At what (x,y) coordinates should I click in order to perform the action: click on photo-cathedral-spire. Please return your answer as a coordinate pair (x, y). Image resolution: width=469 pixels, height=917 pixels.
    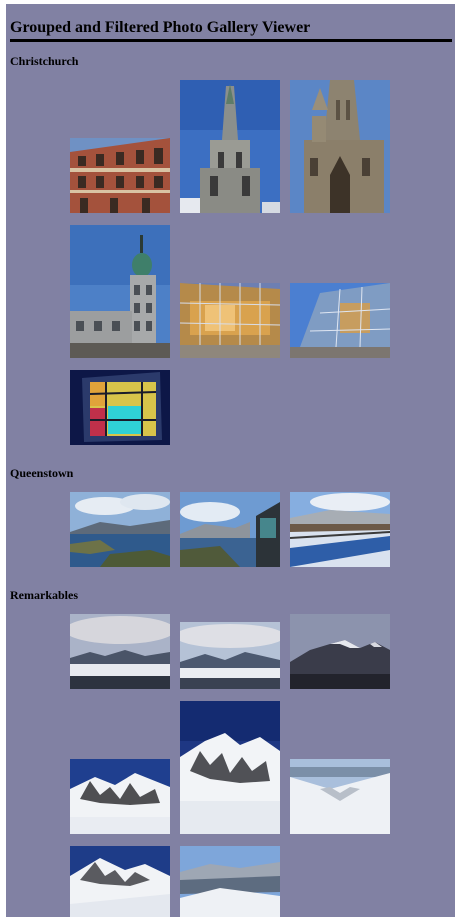
    Looking at the image, I should click on (230, 146).